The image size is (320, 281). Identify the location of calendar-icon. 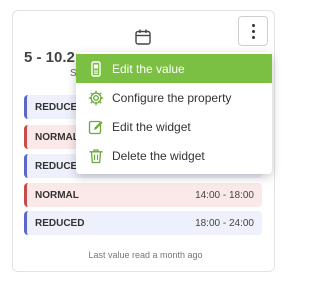
(143, 37).